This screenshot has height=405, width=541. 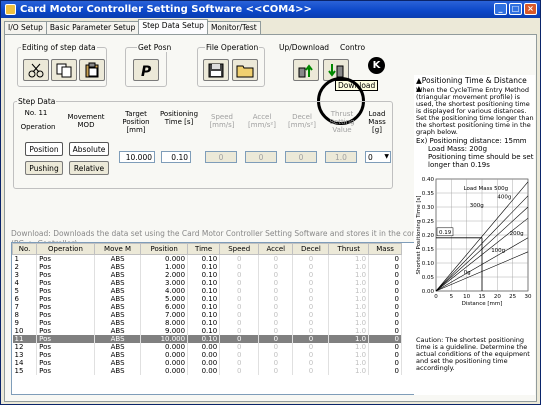 What do you see at coordinates (207, 258) in the screenshot?
I see `table-row: 1 Pos ABS 0.000 0.10 0 0 0 1.0 0` at bounding box center [207, 258].